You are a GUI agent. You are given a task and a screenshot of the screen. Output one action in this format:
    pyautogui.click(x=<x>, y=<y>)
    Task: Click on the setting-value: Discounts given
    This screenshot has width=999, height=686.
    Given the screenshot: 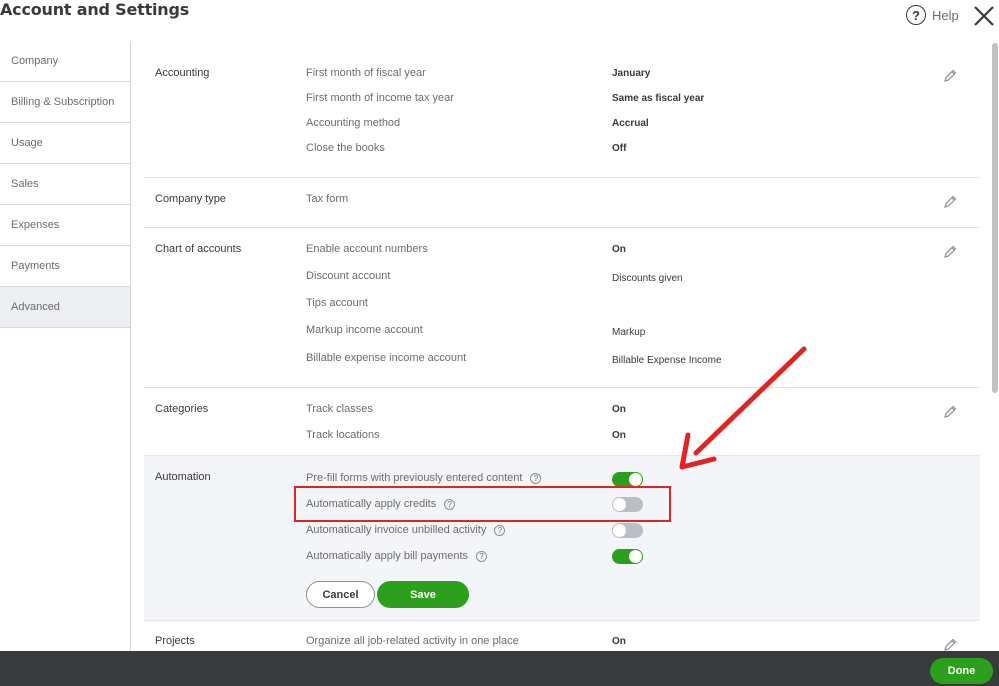 What is the action you would take?
    pyautogui.click(x=647, y=278)
    